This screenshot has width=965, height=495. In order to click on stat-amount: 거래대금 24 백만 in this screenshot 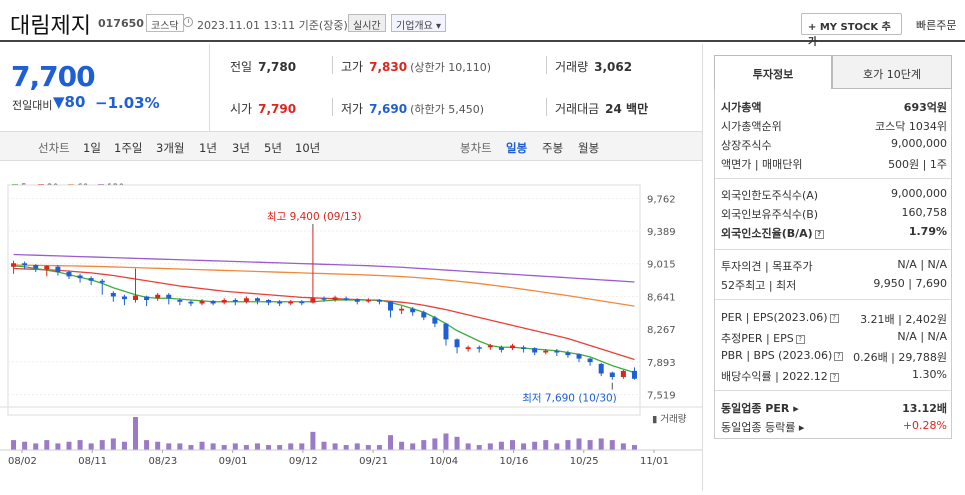, I will do `click(602, 109)`.